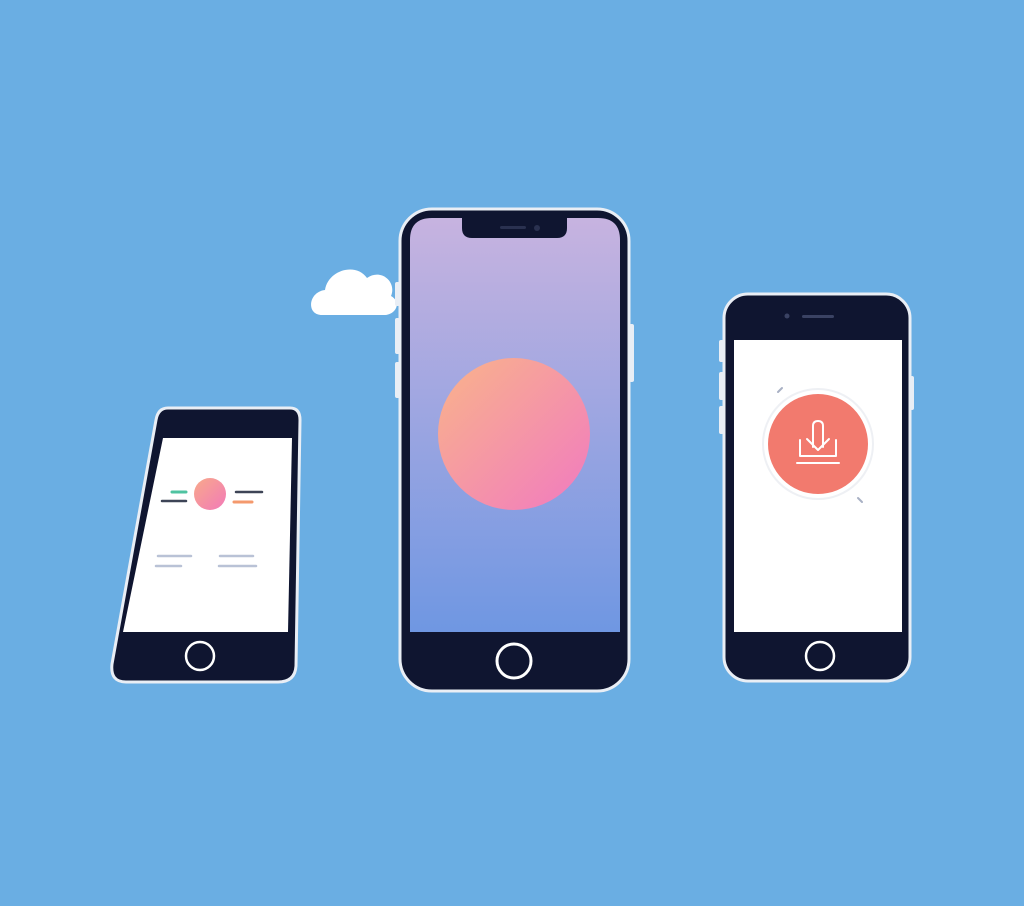 The image size is (1024, 906). I want to click on cloud-icon, so click(354, 292).